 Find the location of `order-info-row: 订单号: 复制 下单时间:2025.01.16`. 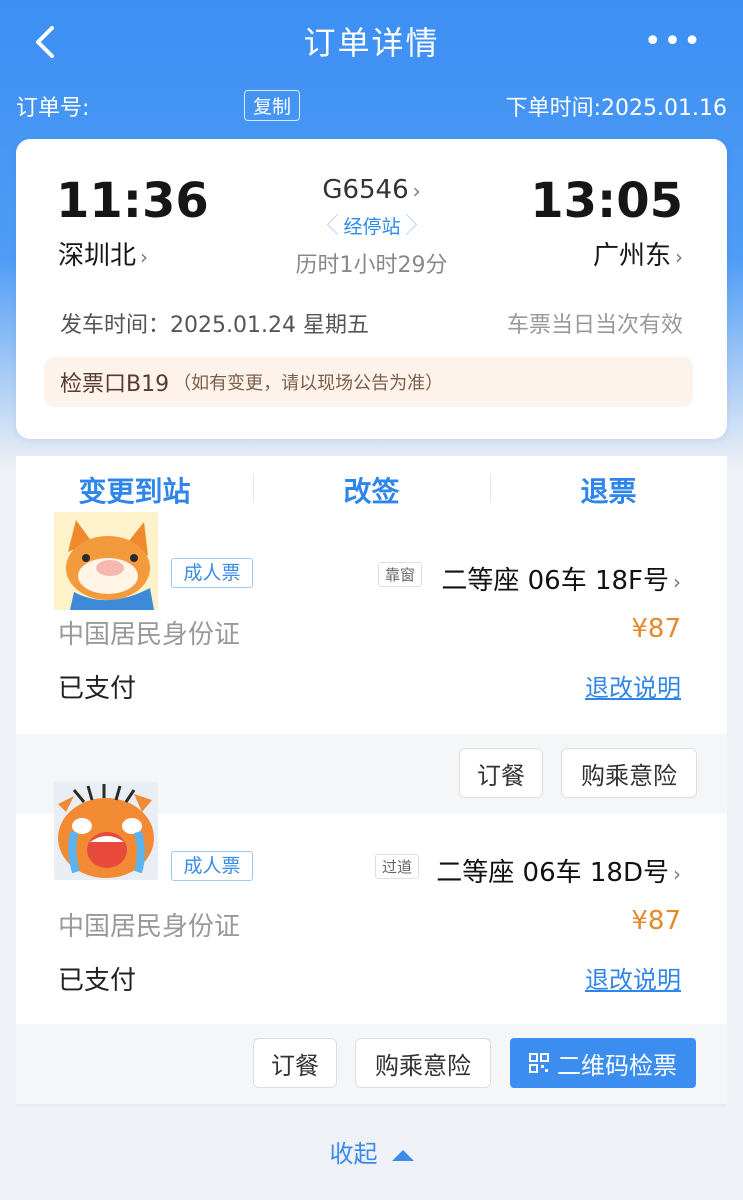

order-info-row: 订单号: 复制 下单时间:2025.01.16 is located at coordinates (371, 106).